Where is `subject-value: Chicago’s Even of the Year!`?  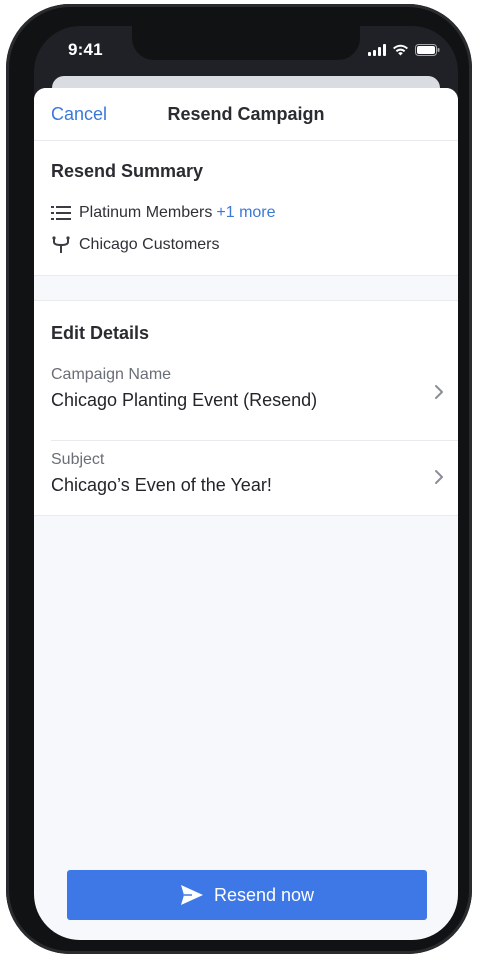
subject-value: Chicago’s Even of the Year! is located at coordinates (161, 485).